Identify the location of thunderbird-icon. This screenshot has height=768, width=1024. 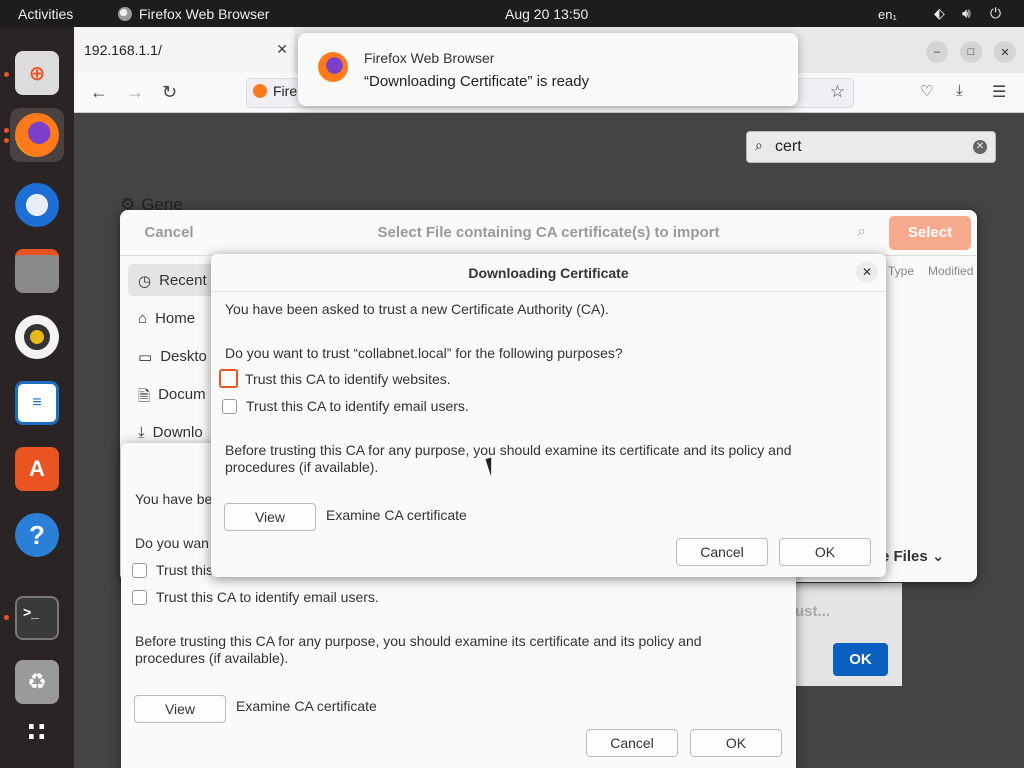
(37, 205).